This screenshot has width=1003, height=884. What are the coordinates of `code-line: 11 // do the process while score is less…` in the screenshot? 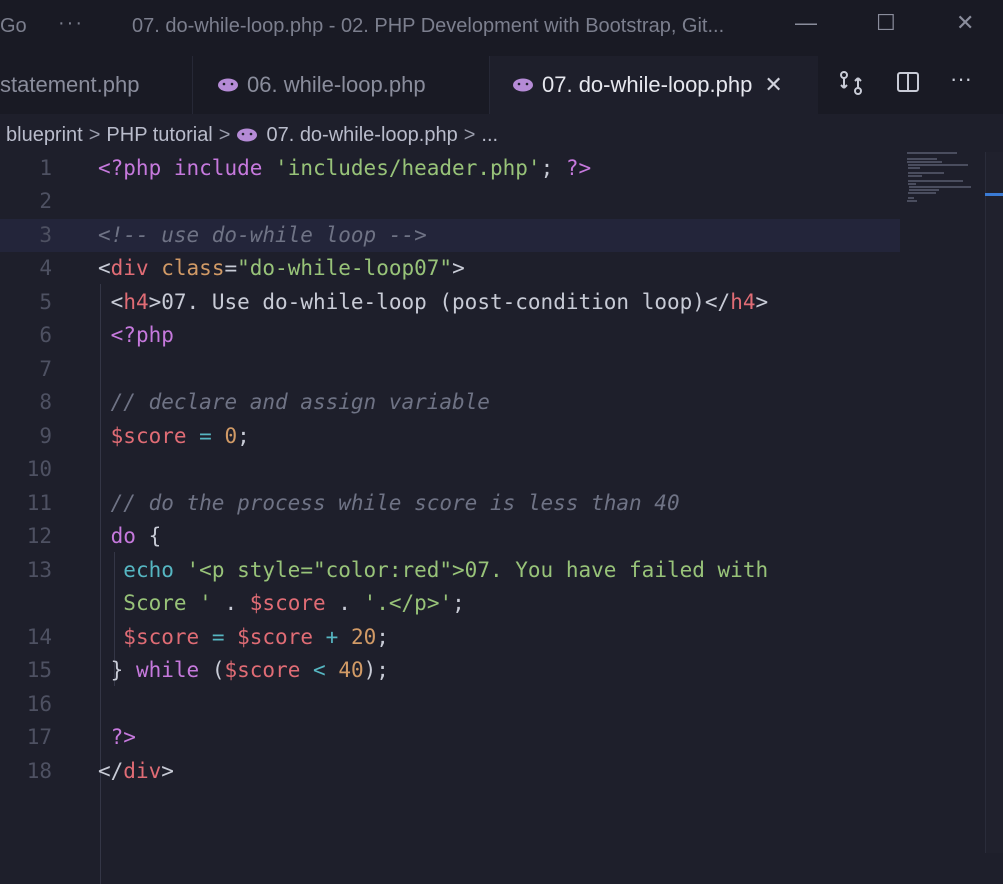 It's located at (353, 503).